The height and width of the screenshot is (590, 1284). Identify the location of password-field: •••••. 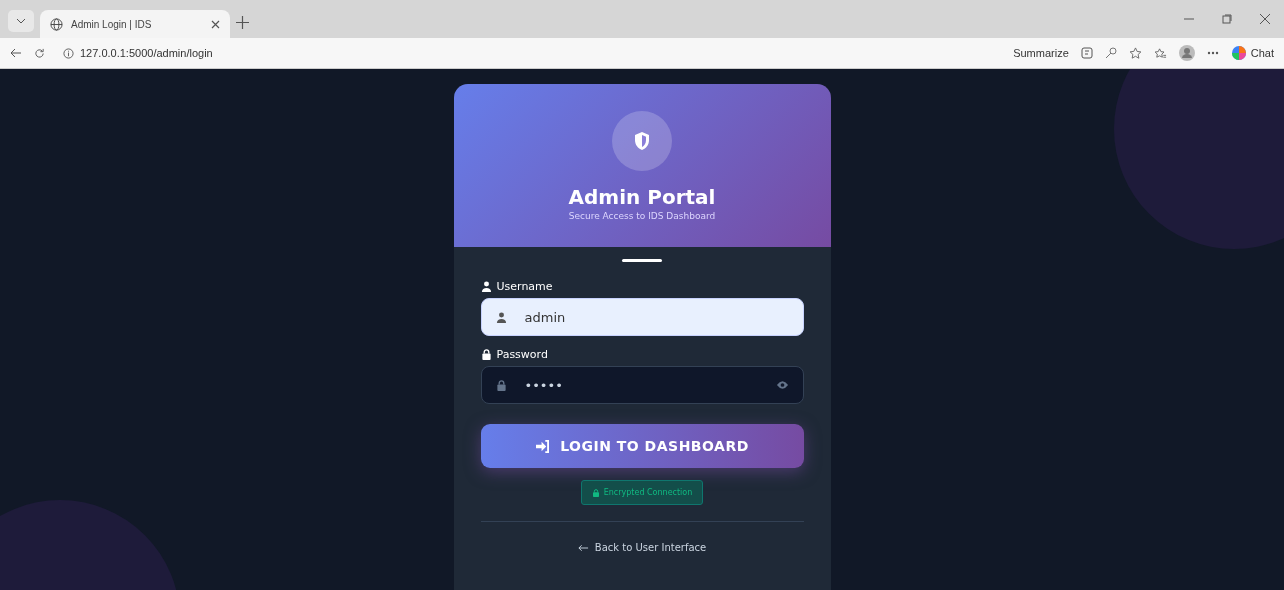
(642, 385).